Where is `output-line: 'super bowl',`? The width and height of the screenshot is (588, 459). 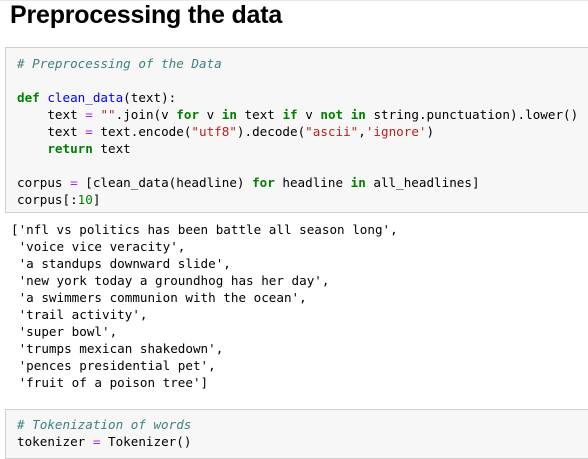 output-line: 'super bowl', is located at coordinates (64, 331).